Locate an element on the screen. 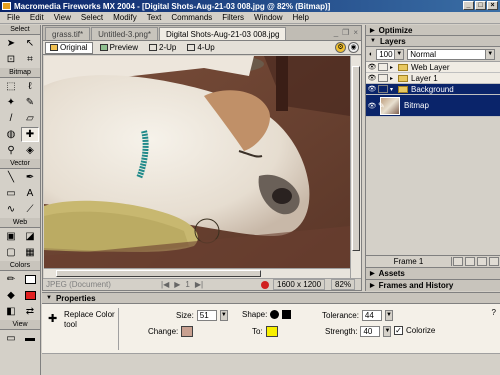 The image size is (500, 375). size-input: 51 is located at coordinates (206, 315).